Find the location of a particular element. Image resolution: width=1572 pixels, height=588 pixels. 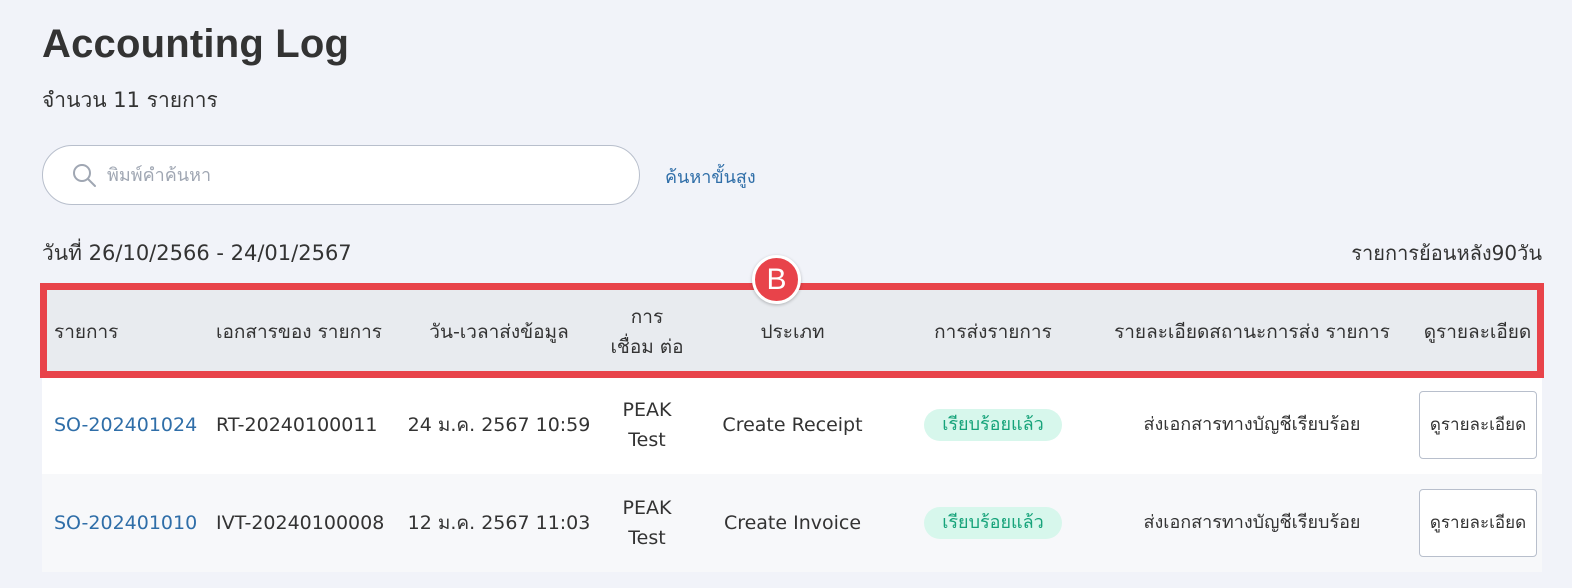

log-type: Create Invoice is located at coordinates (792, 523).